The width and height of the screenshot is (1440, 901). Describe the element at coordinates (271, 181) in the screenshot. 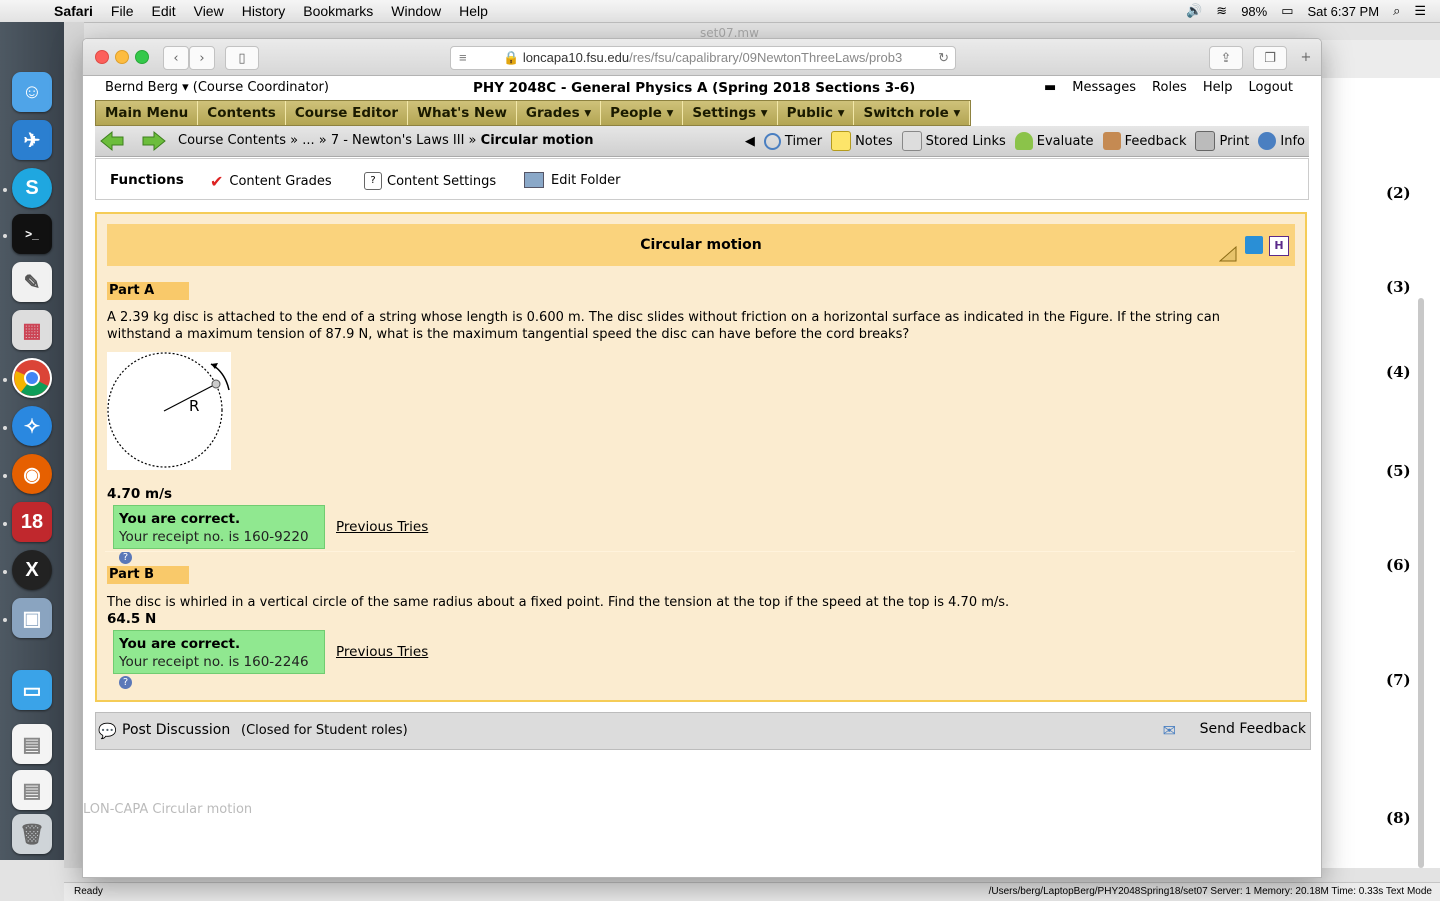

I see `content-grades-link: ✔ Content Grades` at that location.